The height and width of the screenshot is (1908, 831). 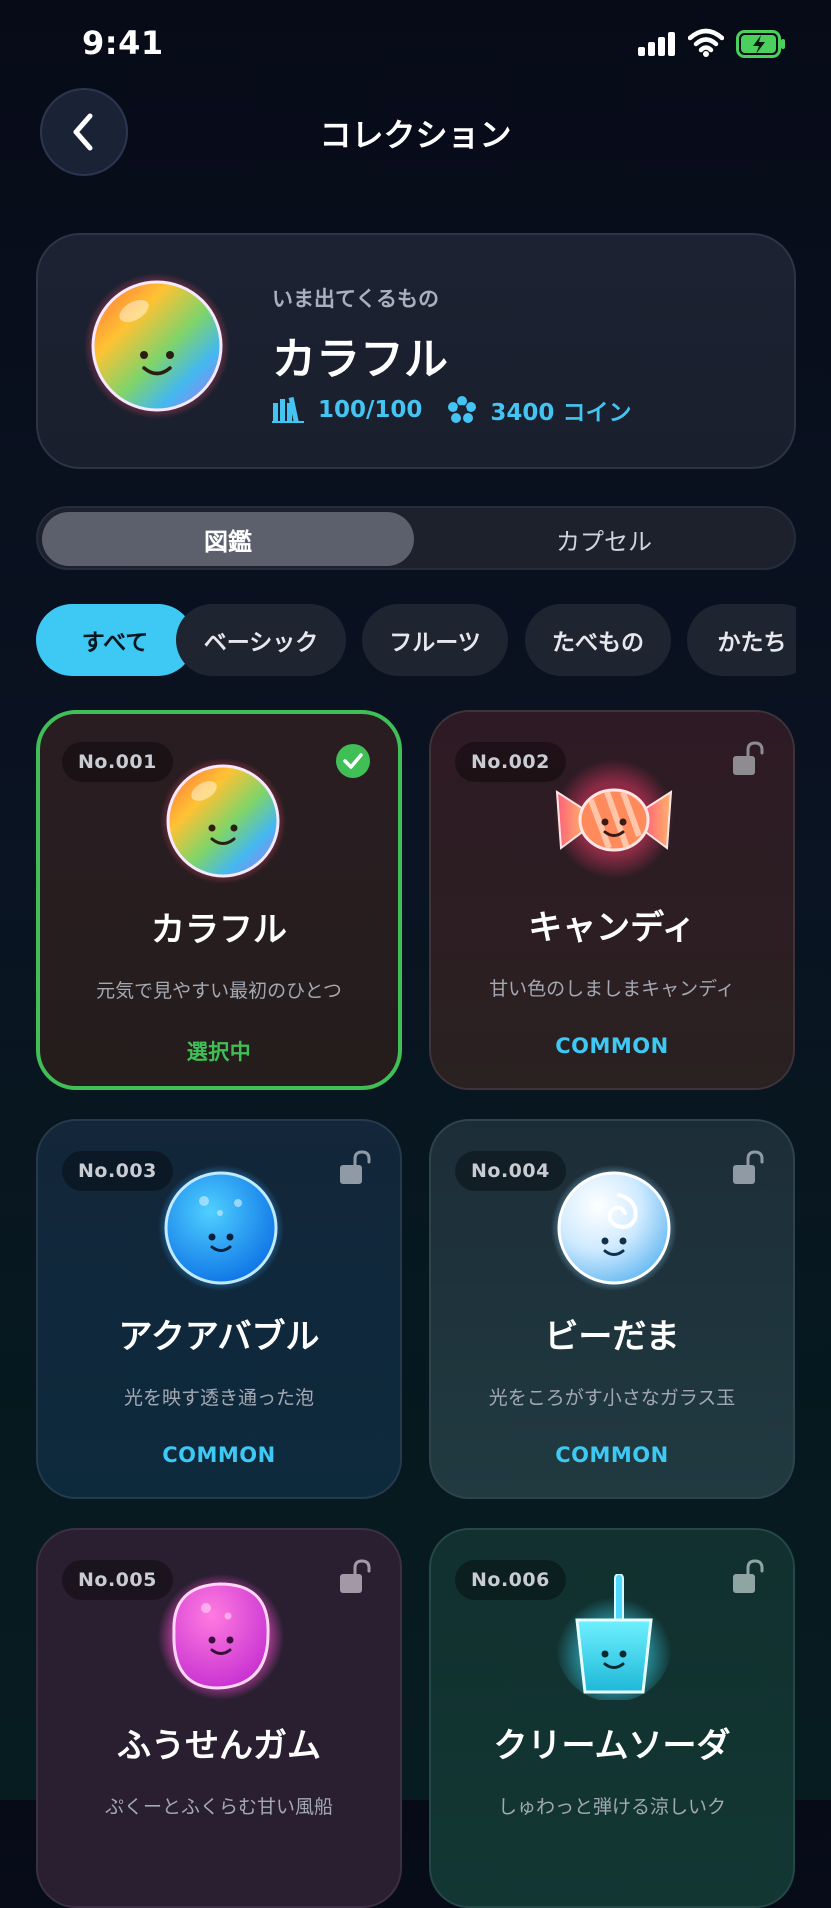 I want to click on card-number: No.004, so click(x=510, y=1171).